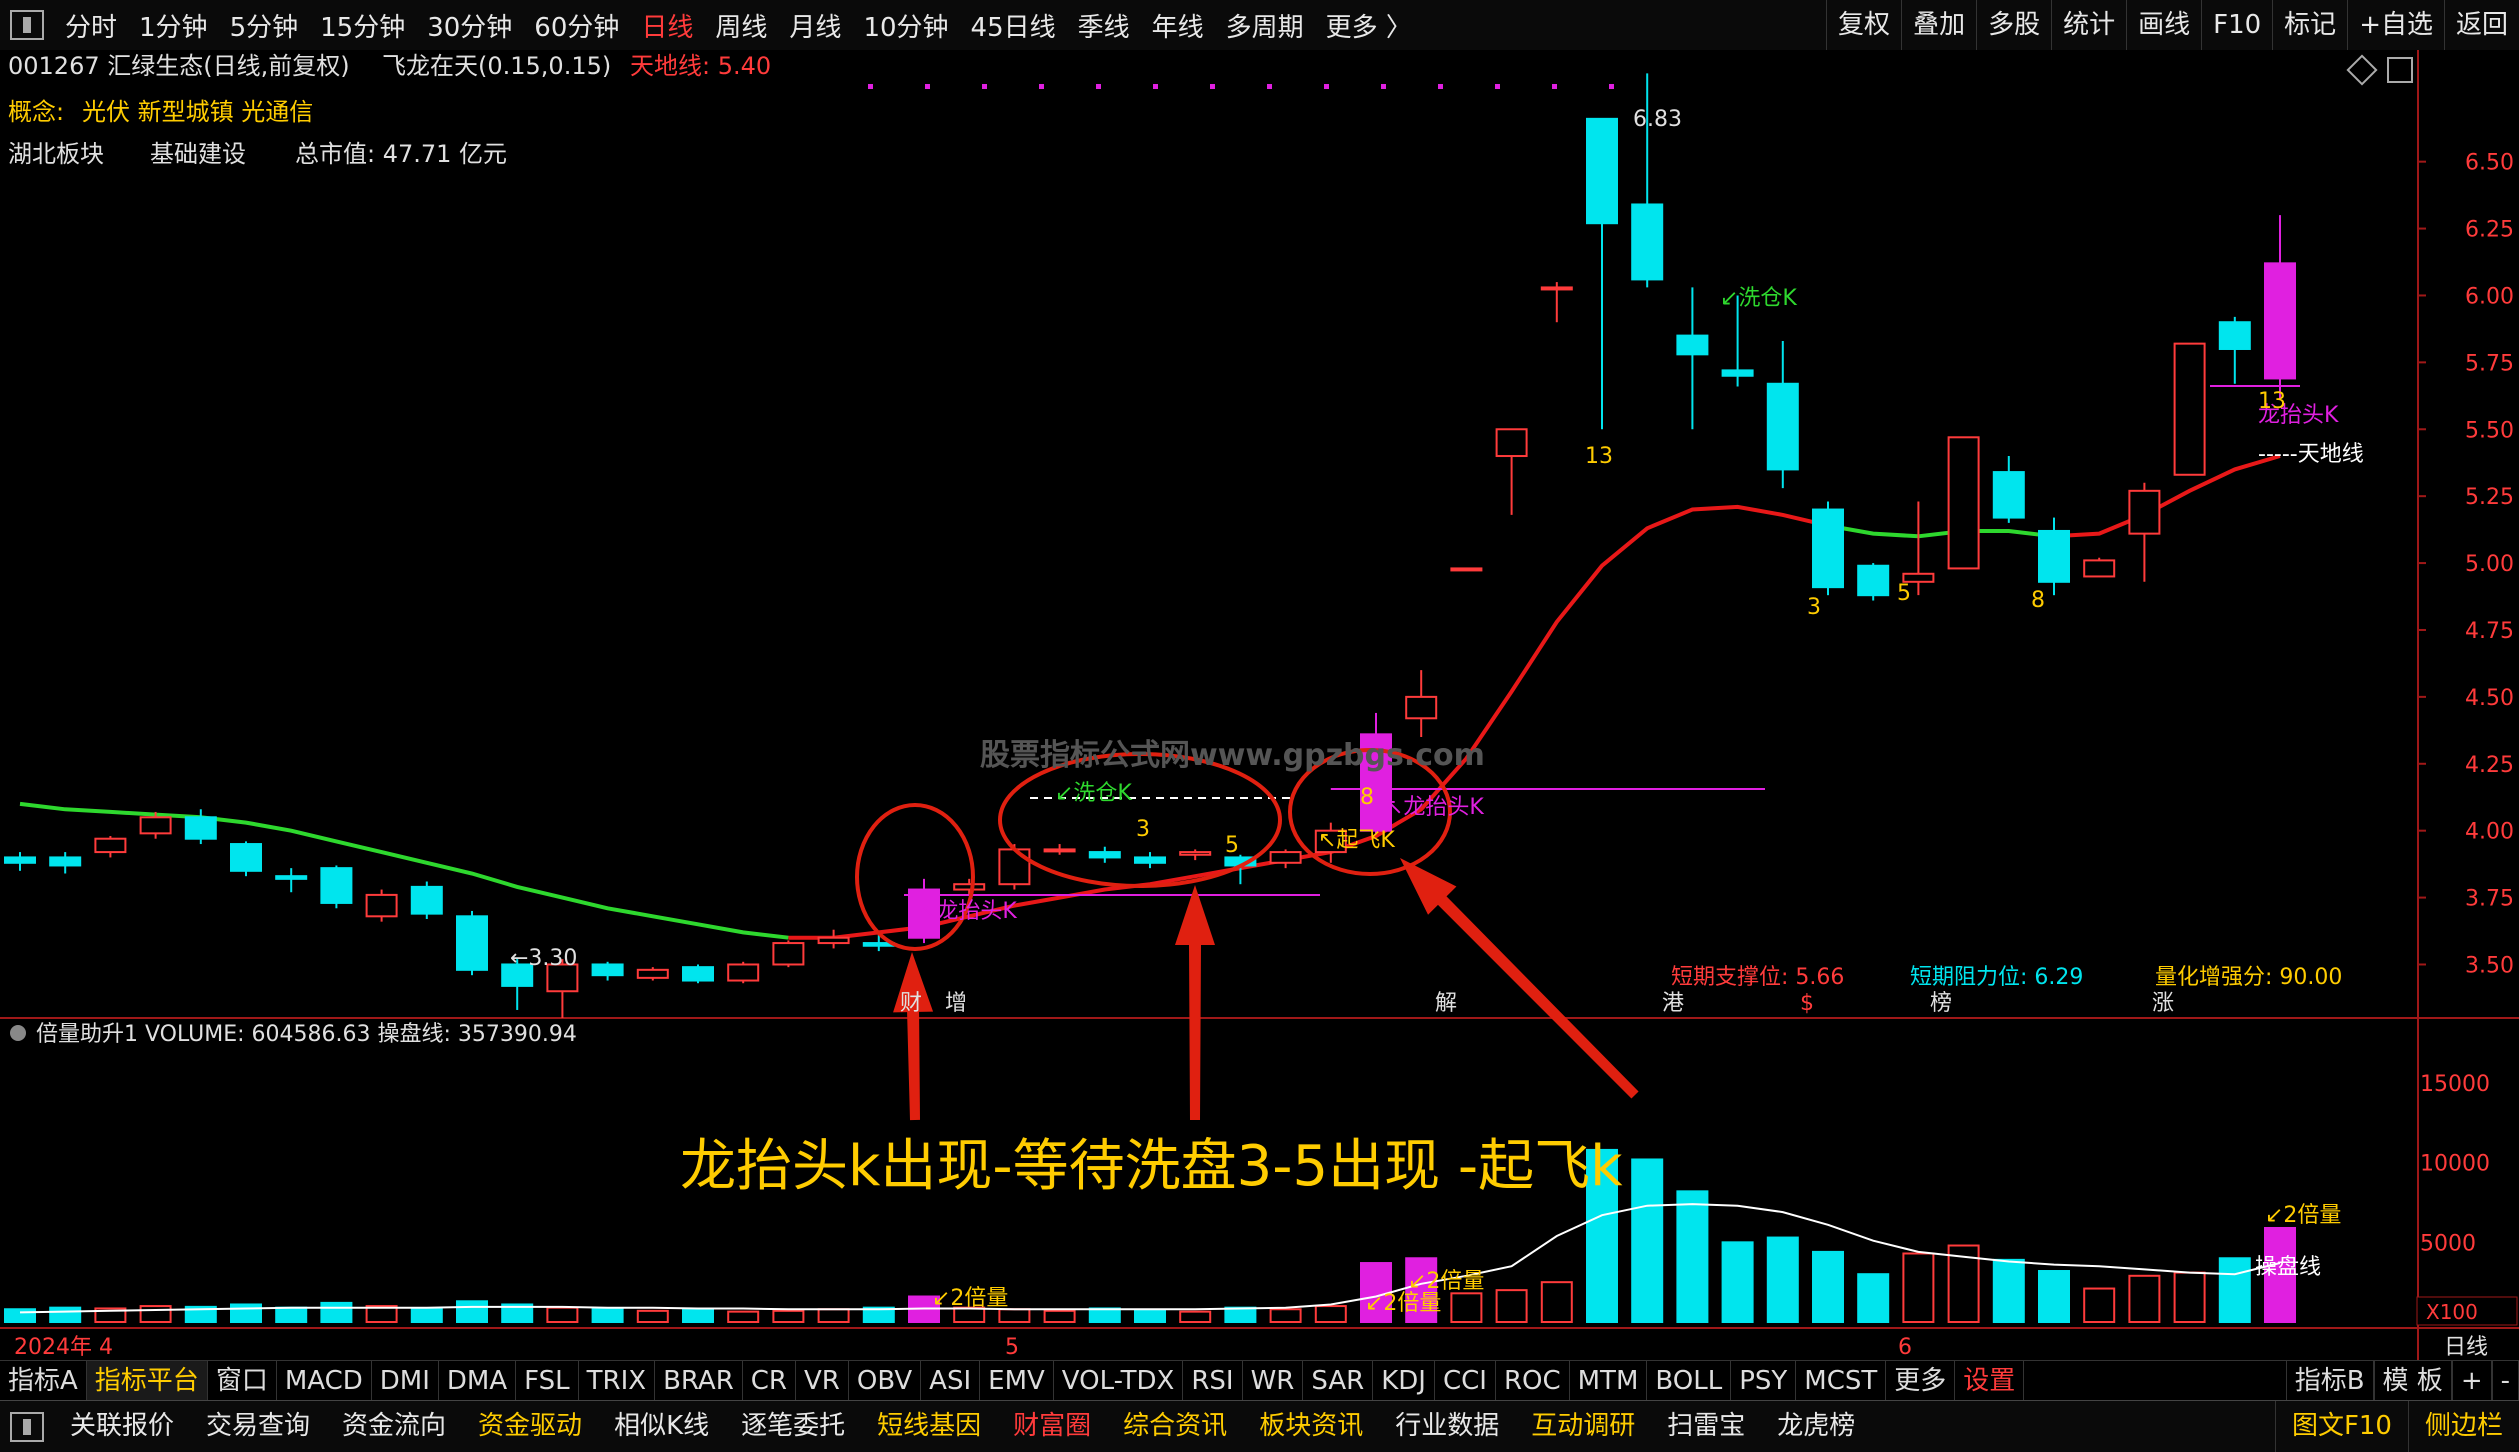 The height and width of the screenshot is (1452, 2519). What do you see at coordinates (122, 1426) in the screenshot?
I see `bottom-tab-0: 关联报价` at bounding box center [122, 1426].